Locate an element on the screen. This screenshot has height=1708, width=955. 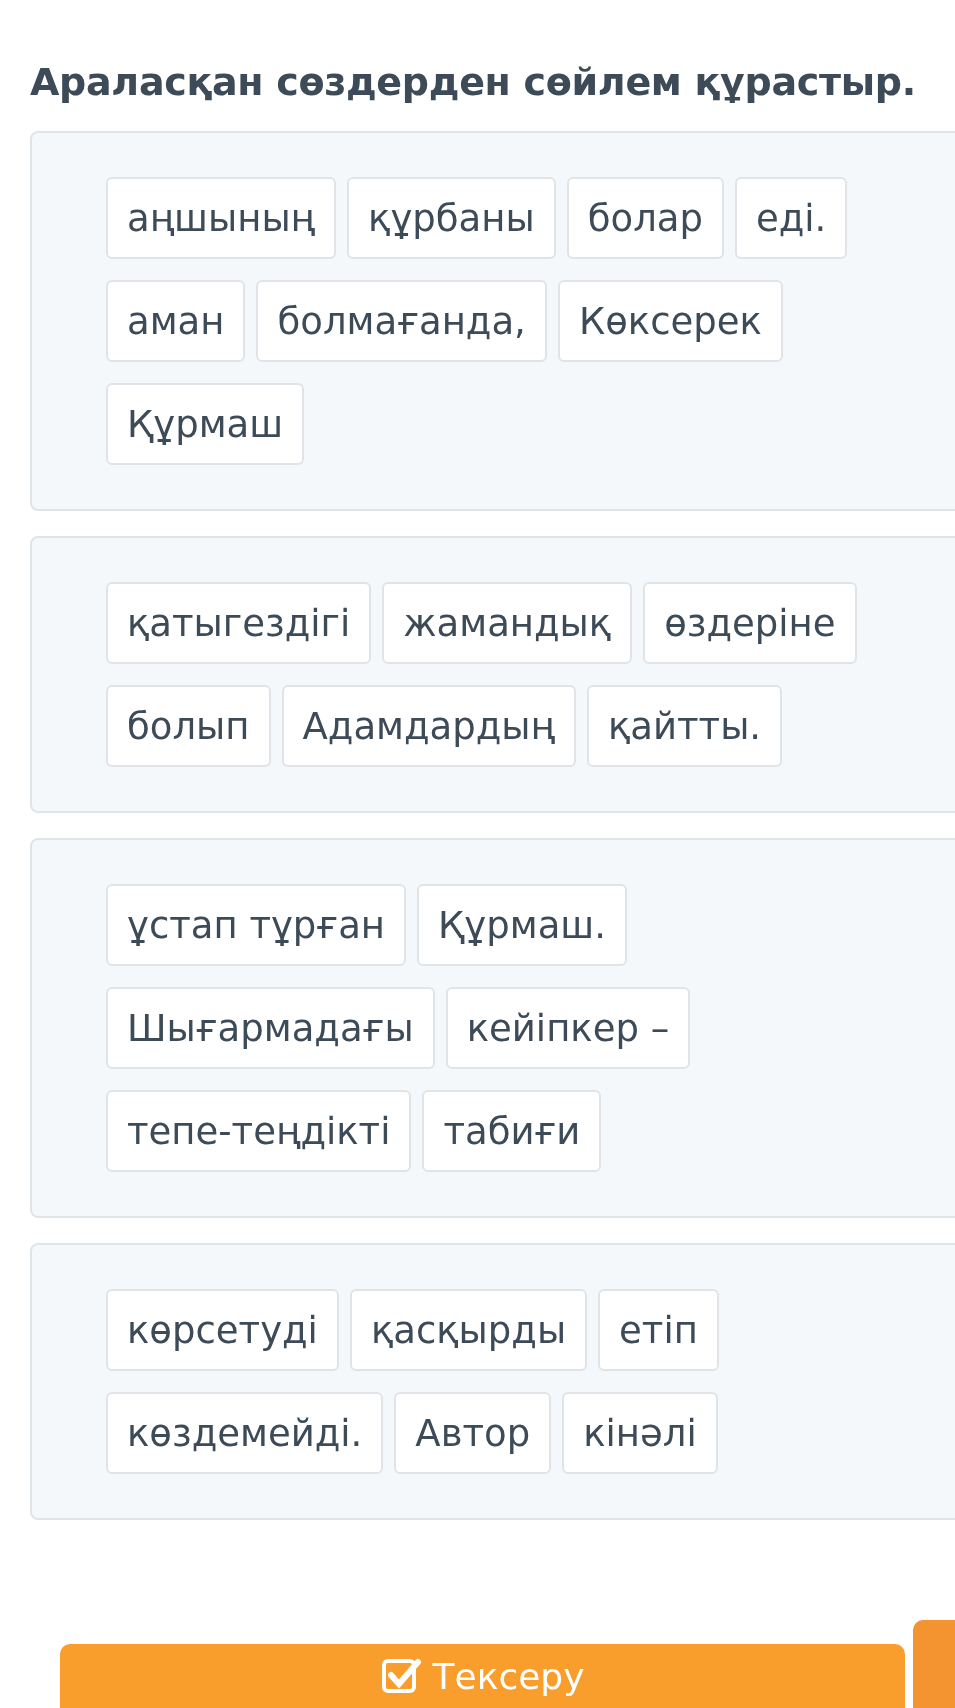
word-chip: құрбаны is located at coordinates (451, 218).